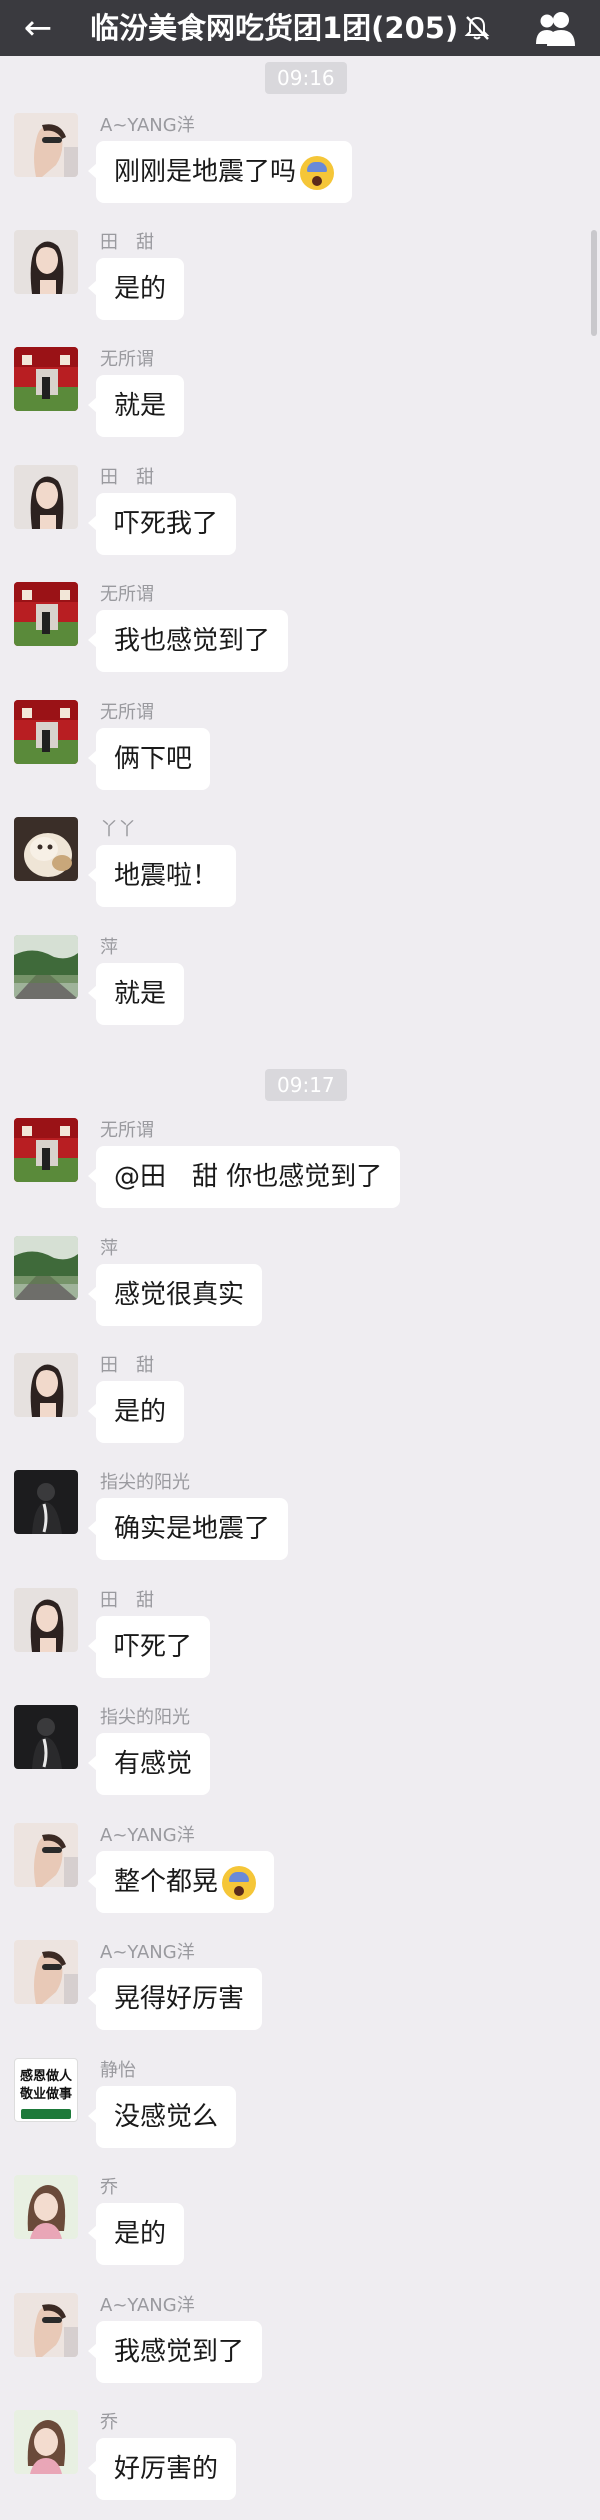 The image size is (600, 2520). What do you see at coordinates (153, 1764) in the screenshot?
I see `message-text: 有感觉` at bounding box center [153, 1764].